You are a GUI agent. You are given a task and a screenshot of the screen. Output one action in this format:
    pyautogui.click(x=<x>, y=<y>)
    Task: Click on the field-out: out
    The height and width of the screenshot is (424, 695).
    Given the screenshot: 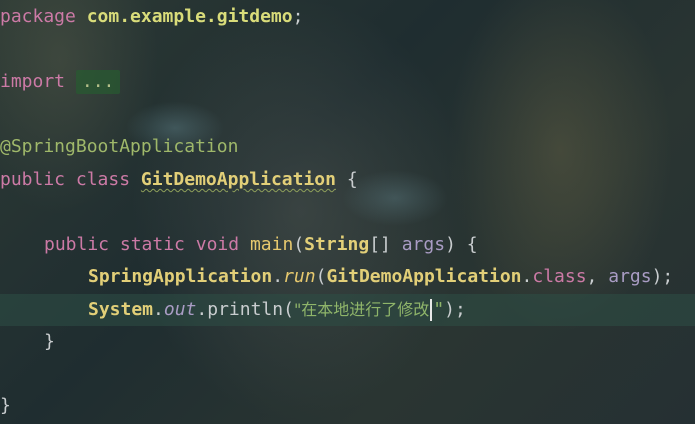 What is the action you would take?
    pyautogui.click(x=180, y=309)
    